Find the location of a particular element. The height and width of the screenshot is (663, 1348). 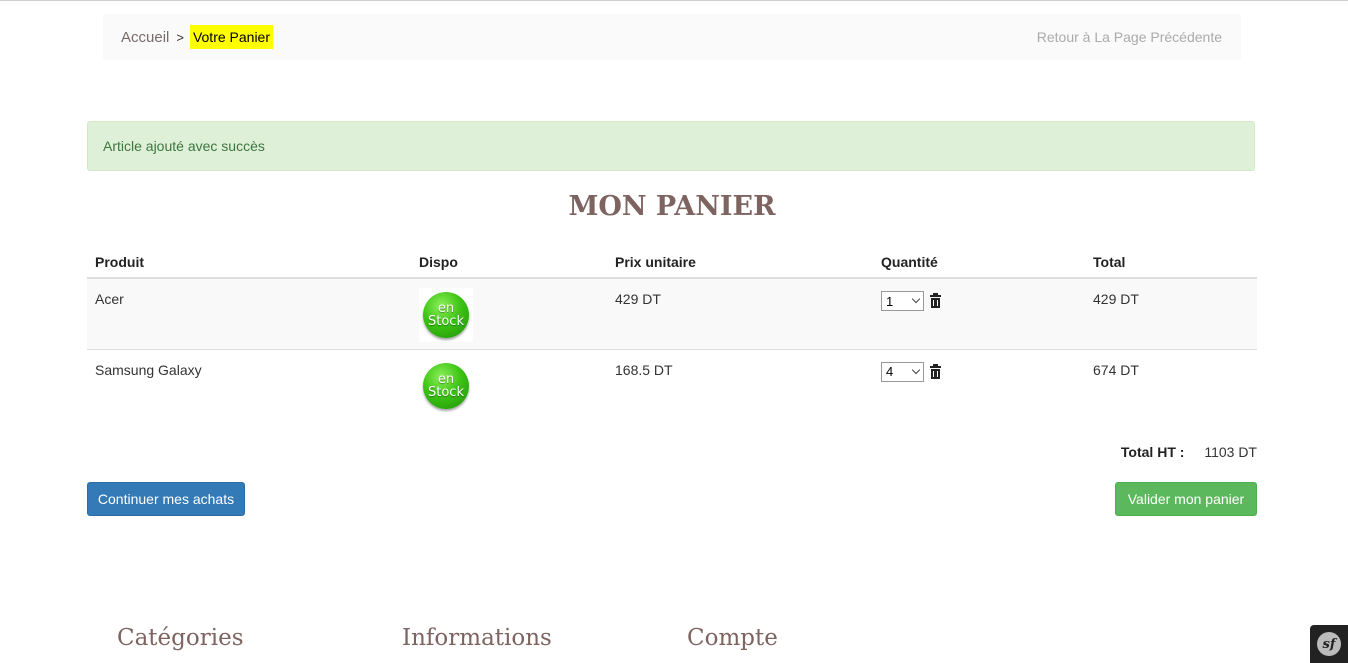

unit-price: 429 DT is located at coordinates (740, 314).